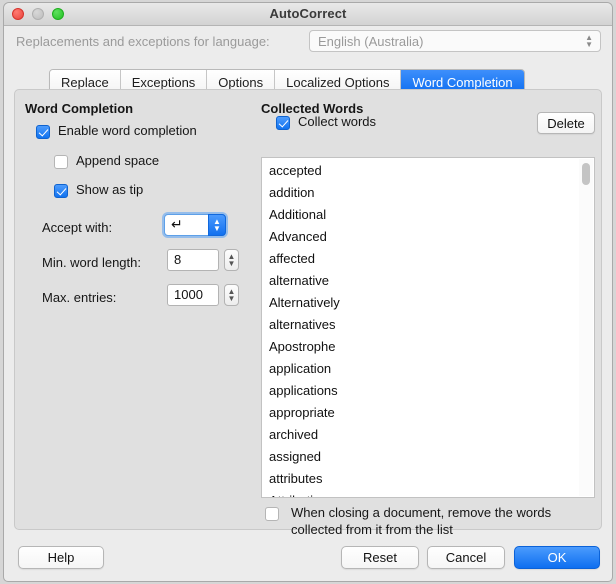 The width and height of the screenshot is (616, 584). What do you see at coordinates (428, 325) in the screenshot?
I see `list-item: alternatives` at bounding box center [428, 325].